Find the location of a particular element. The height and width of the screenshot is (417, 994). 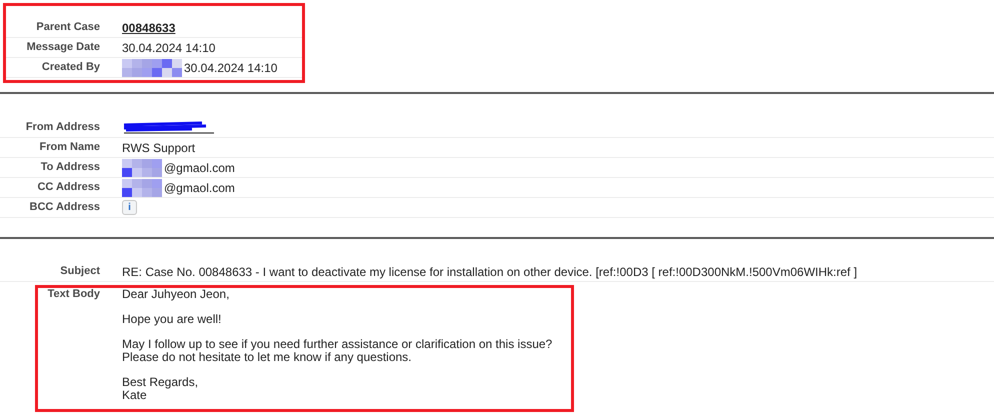

field-label: Message Date is located at coordinates (63, 47).